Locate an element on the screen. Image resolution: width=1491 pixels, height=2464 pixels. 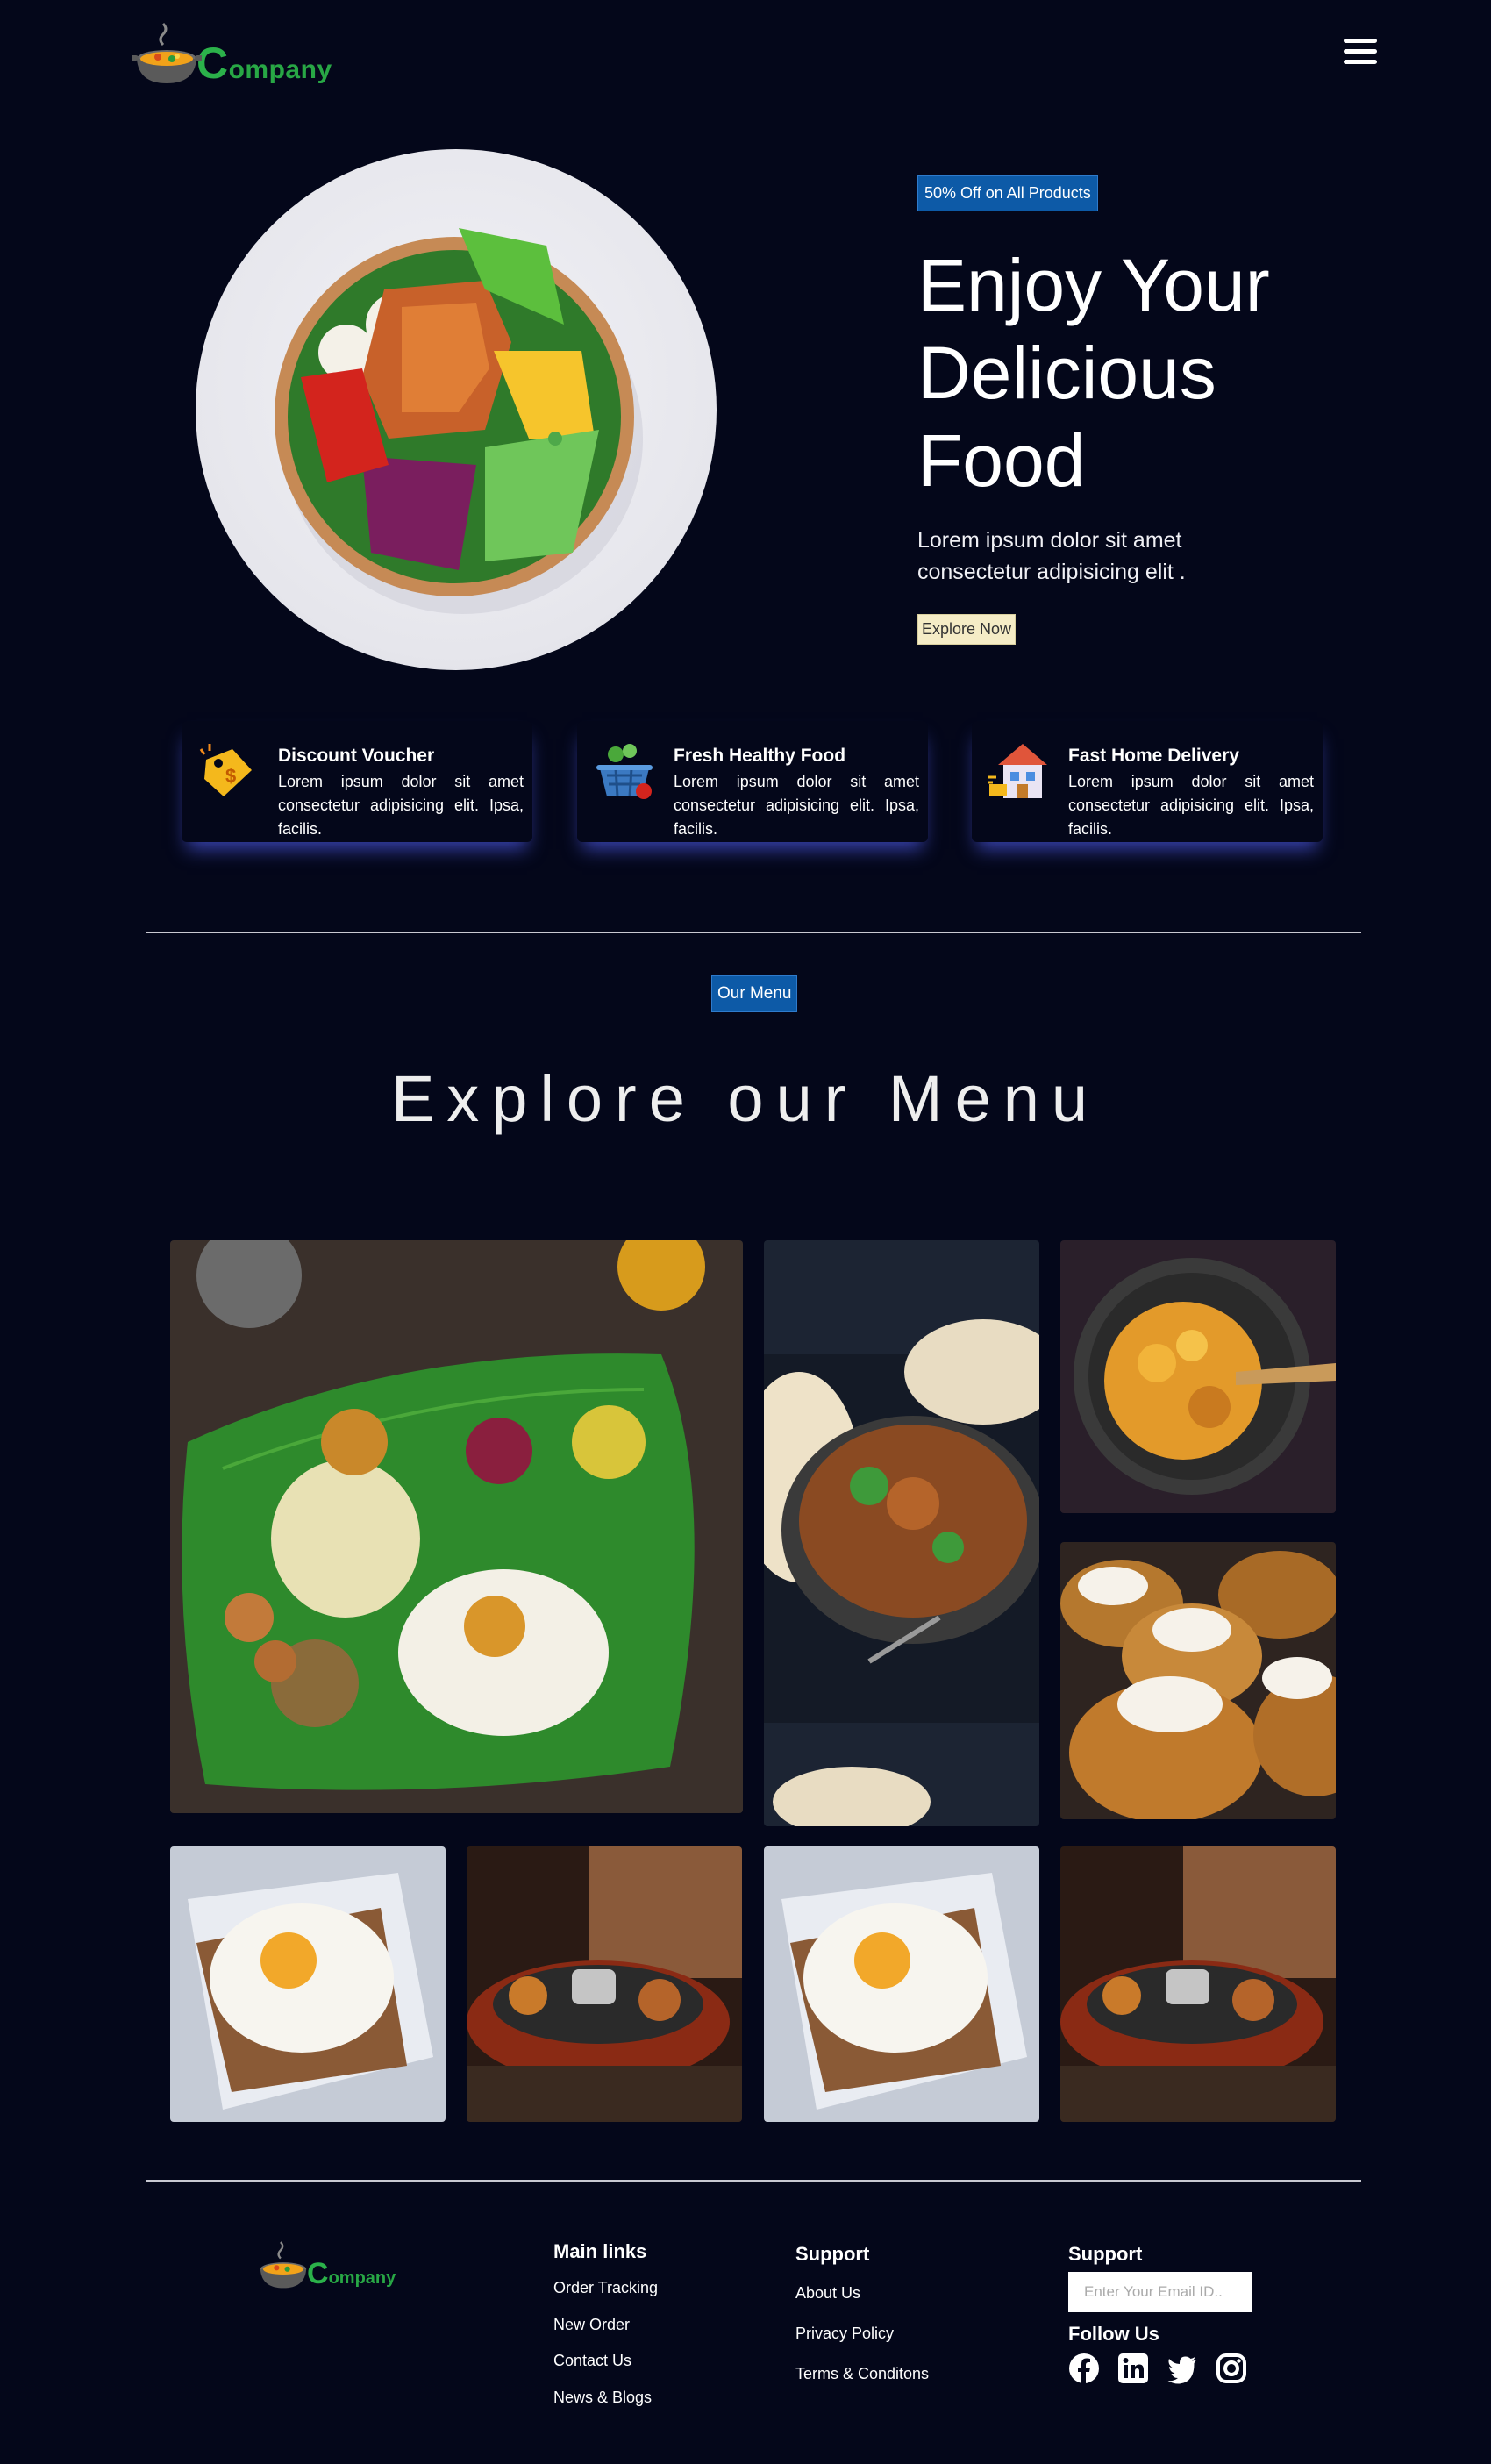
menu-tile-curry-pan is located at coordinates (901, 1533).